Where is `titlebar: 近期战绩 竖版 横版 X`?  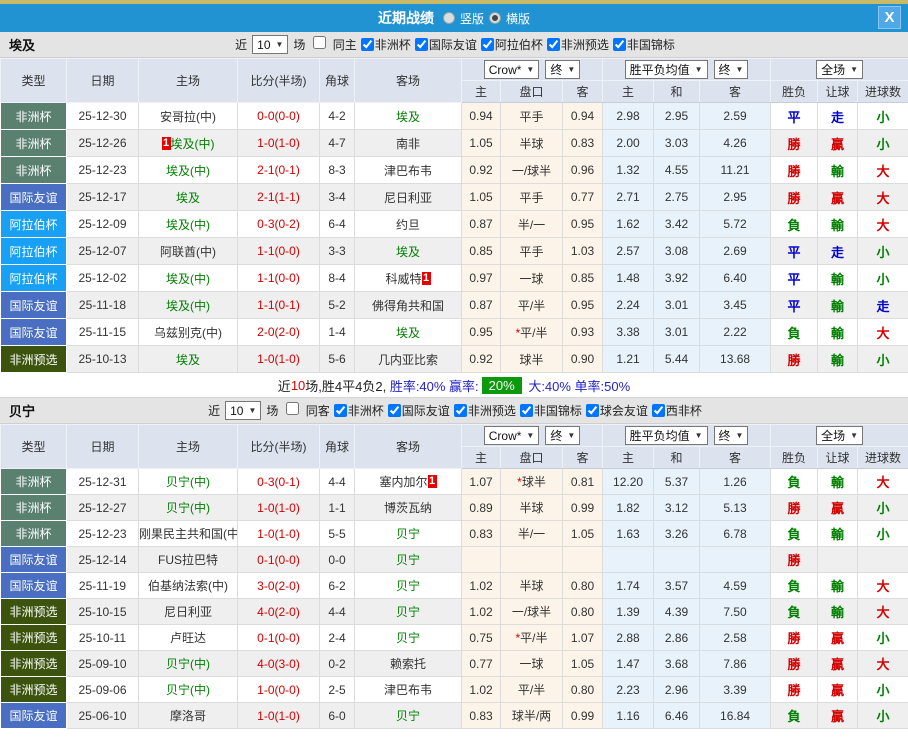
titlebar: 近期战绩 竖版 横版 X is located at coordinates (454, 18).